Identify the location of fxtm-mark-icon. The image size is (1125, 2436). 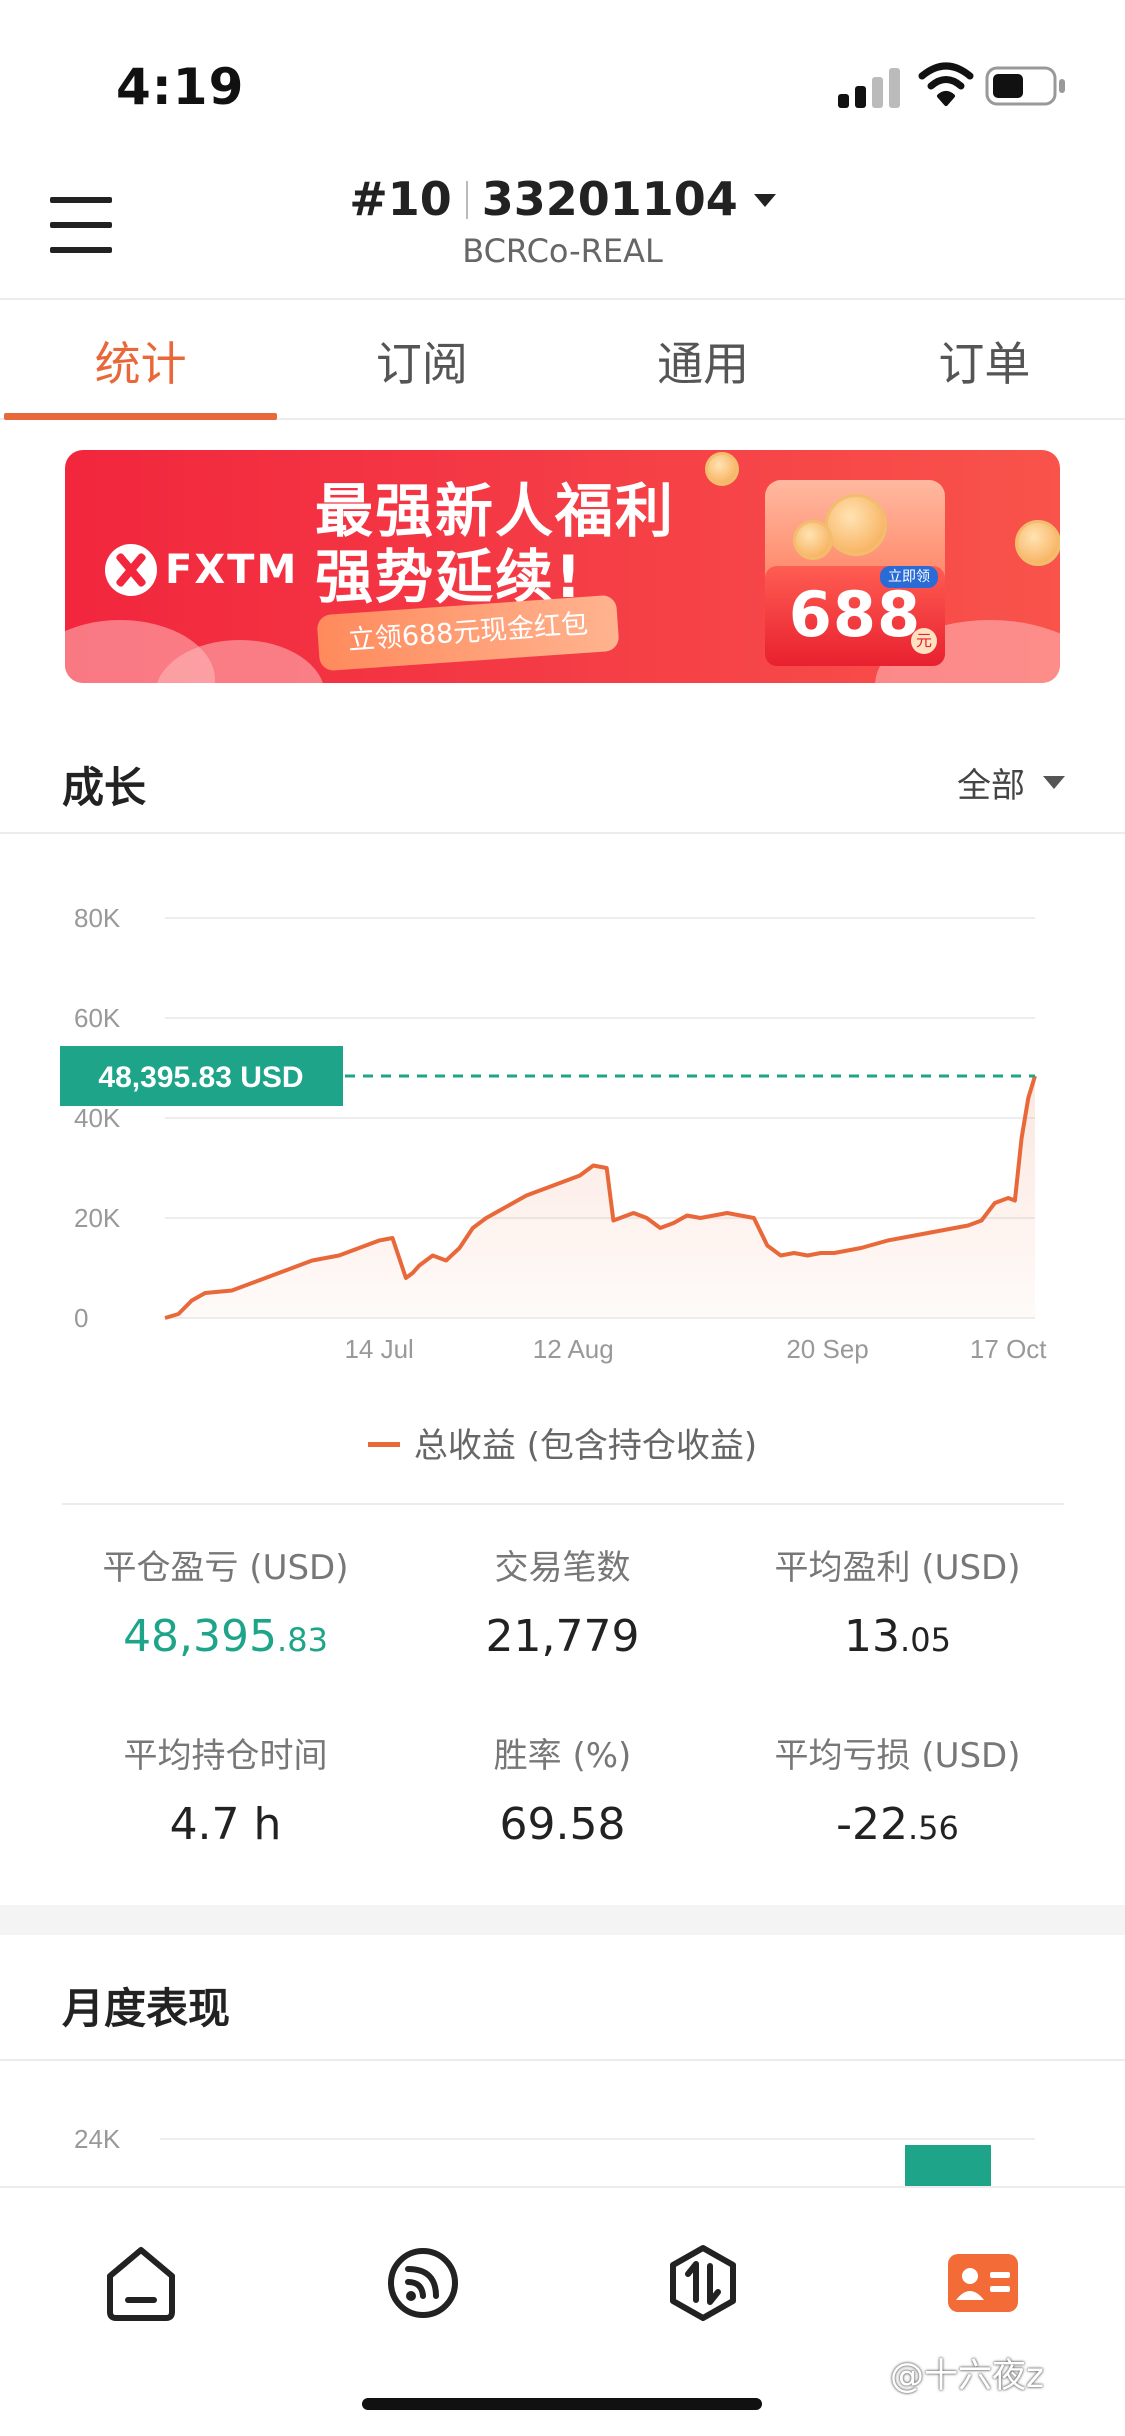
(131, 570).